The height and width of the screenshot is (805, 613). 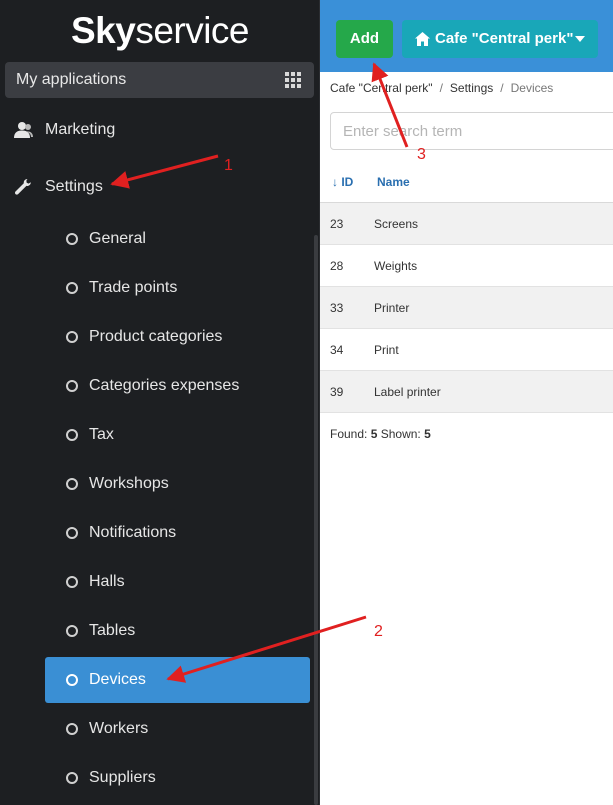 I want to click on sidebar-subitem-label: Suppliers, so click(x=122, y=777).